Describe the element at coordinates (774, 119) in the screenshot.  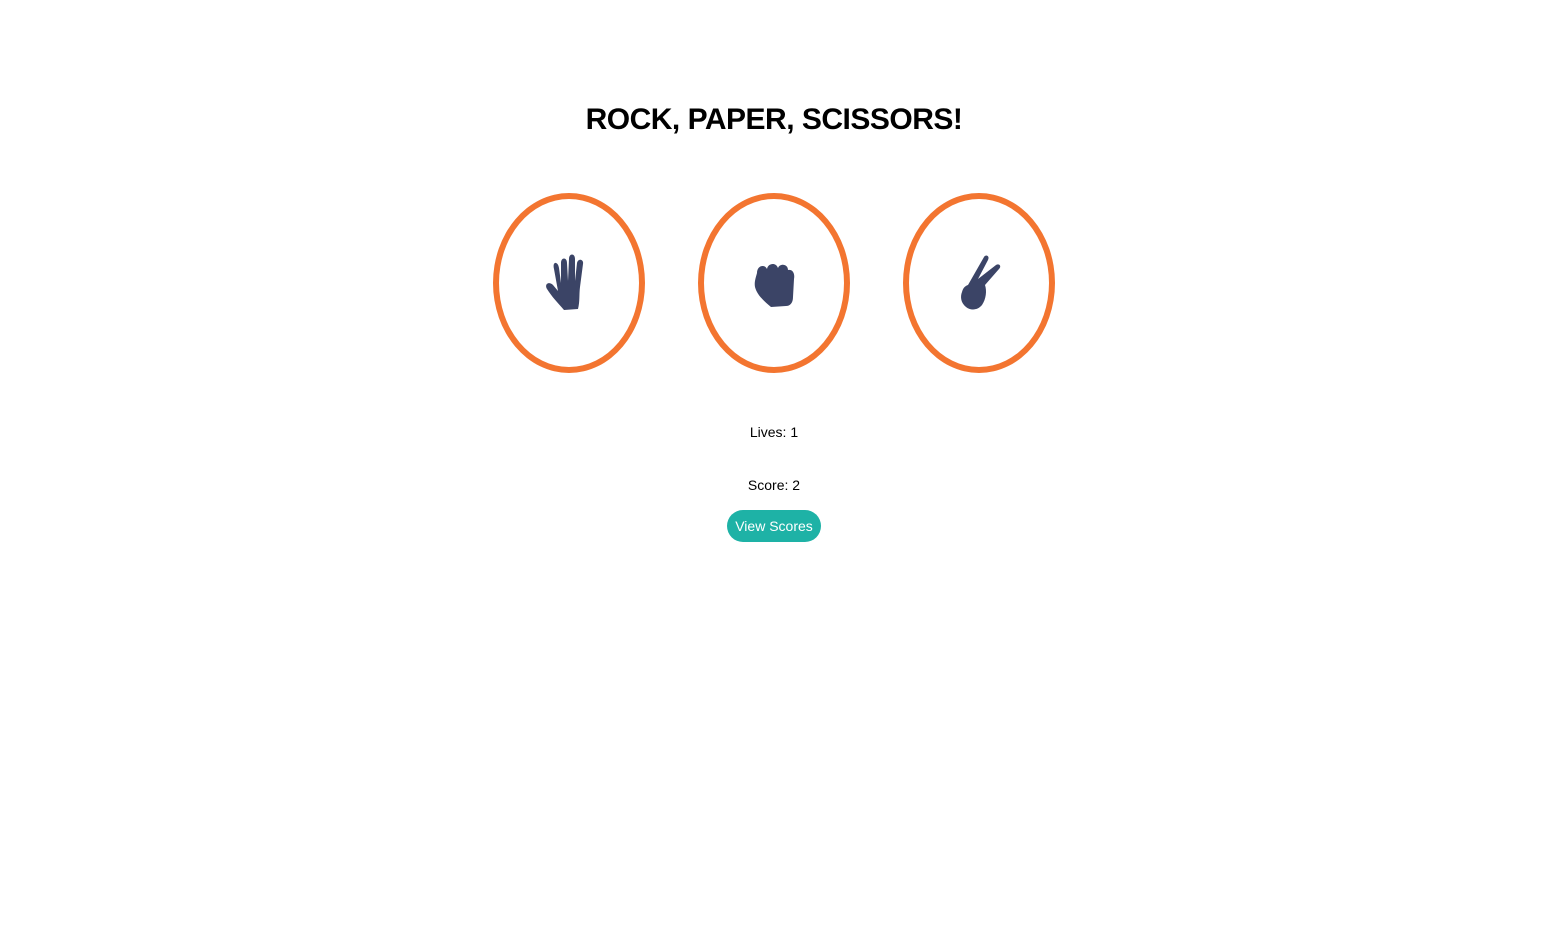
I see `page-title: ROCK, PAPER, SCISSORS!` at that location.